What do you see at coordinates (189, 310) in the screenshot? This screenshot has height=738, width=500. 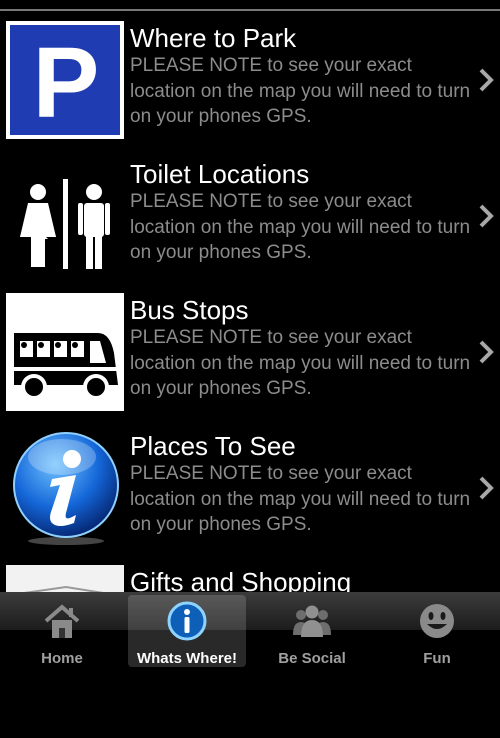 I see `list-item-title: Bus Stops` at bounding box center [189, 310].